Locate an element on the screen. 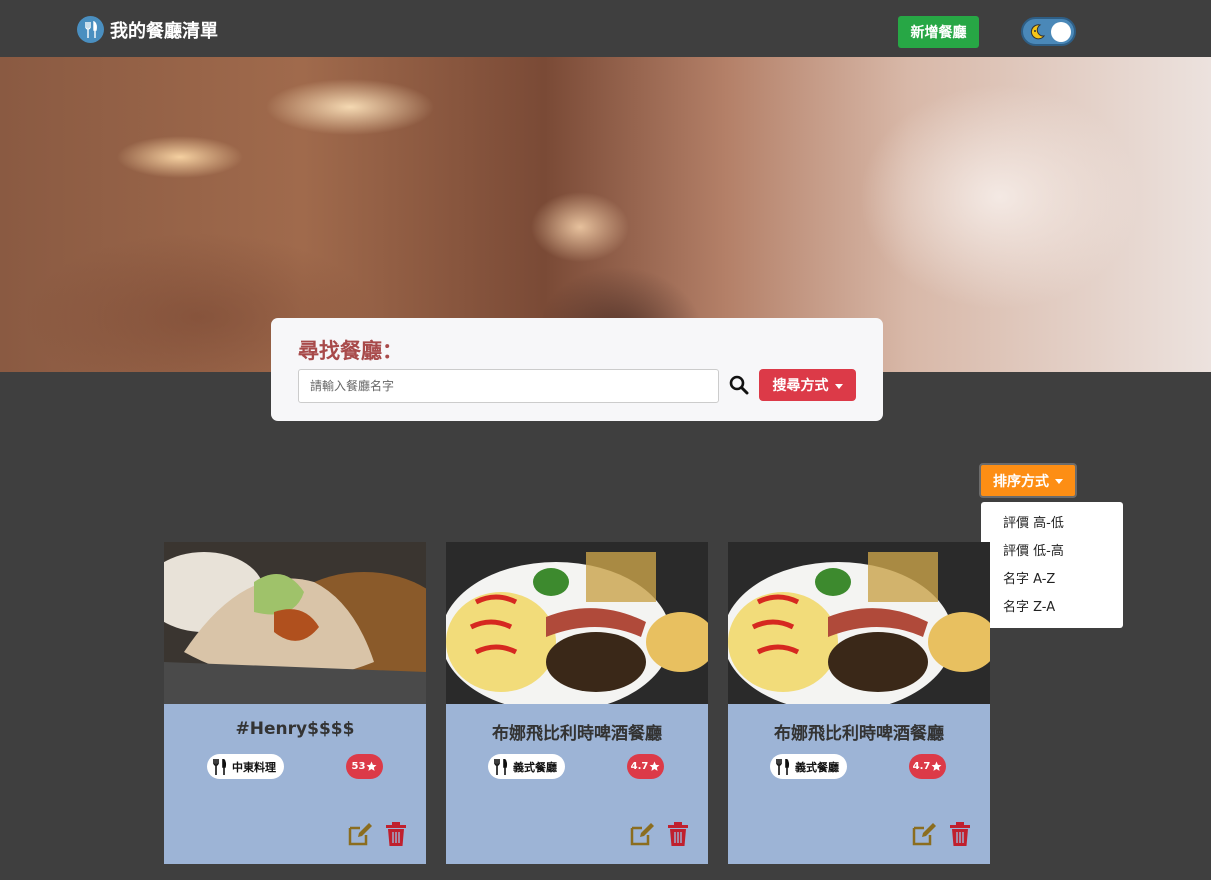 This screenshot has width=1211, height=880. restaurant-name: #Henry$$$$ is located at coordinates (295, 729).